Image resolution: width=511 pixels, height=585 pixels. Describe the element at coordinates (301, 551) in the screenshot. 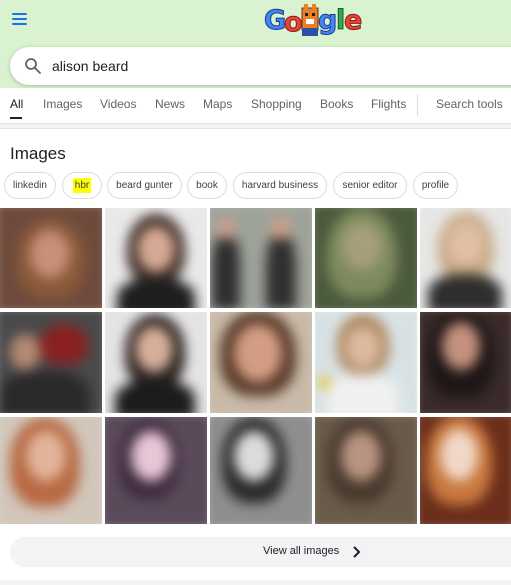

I see `view-all-images-label: View all images` at that location.